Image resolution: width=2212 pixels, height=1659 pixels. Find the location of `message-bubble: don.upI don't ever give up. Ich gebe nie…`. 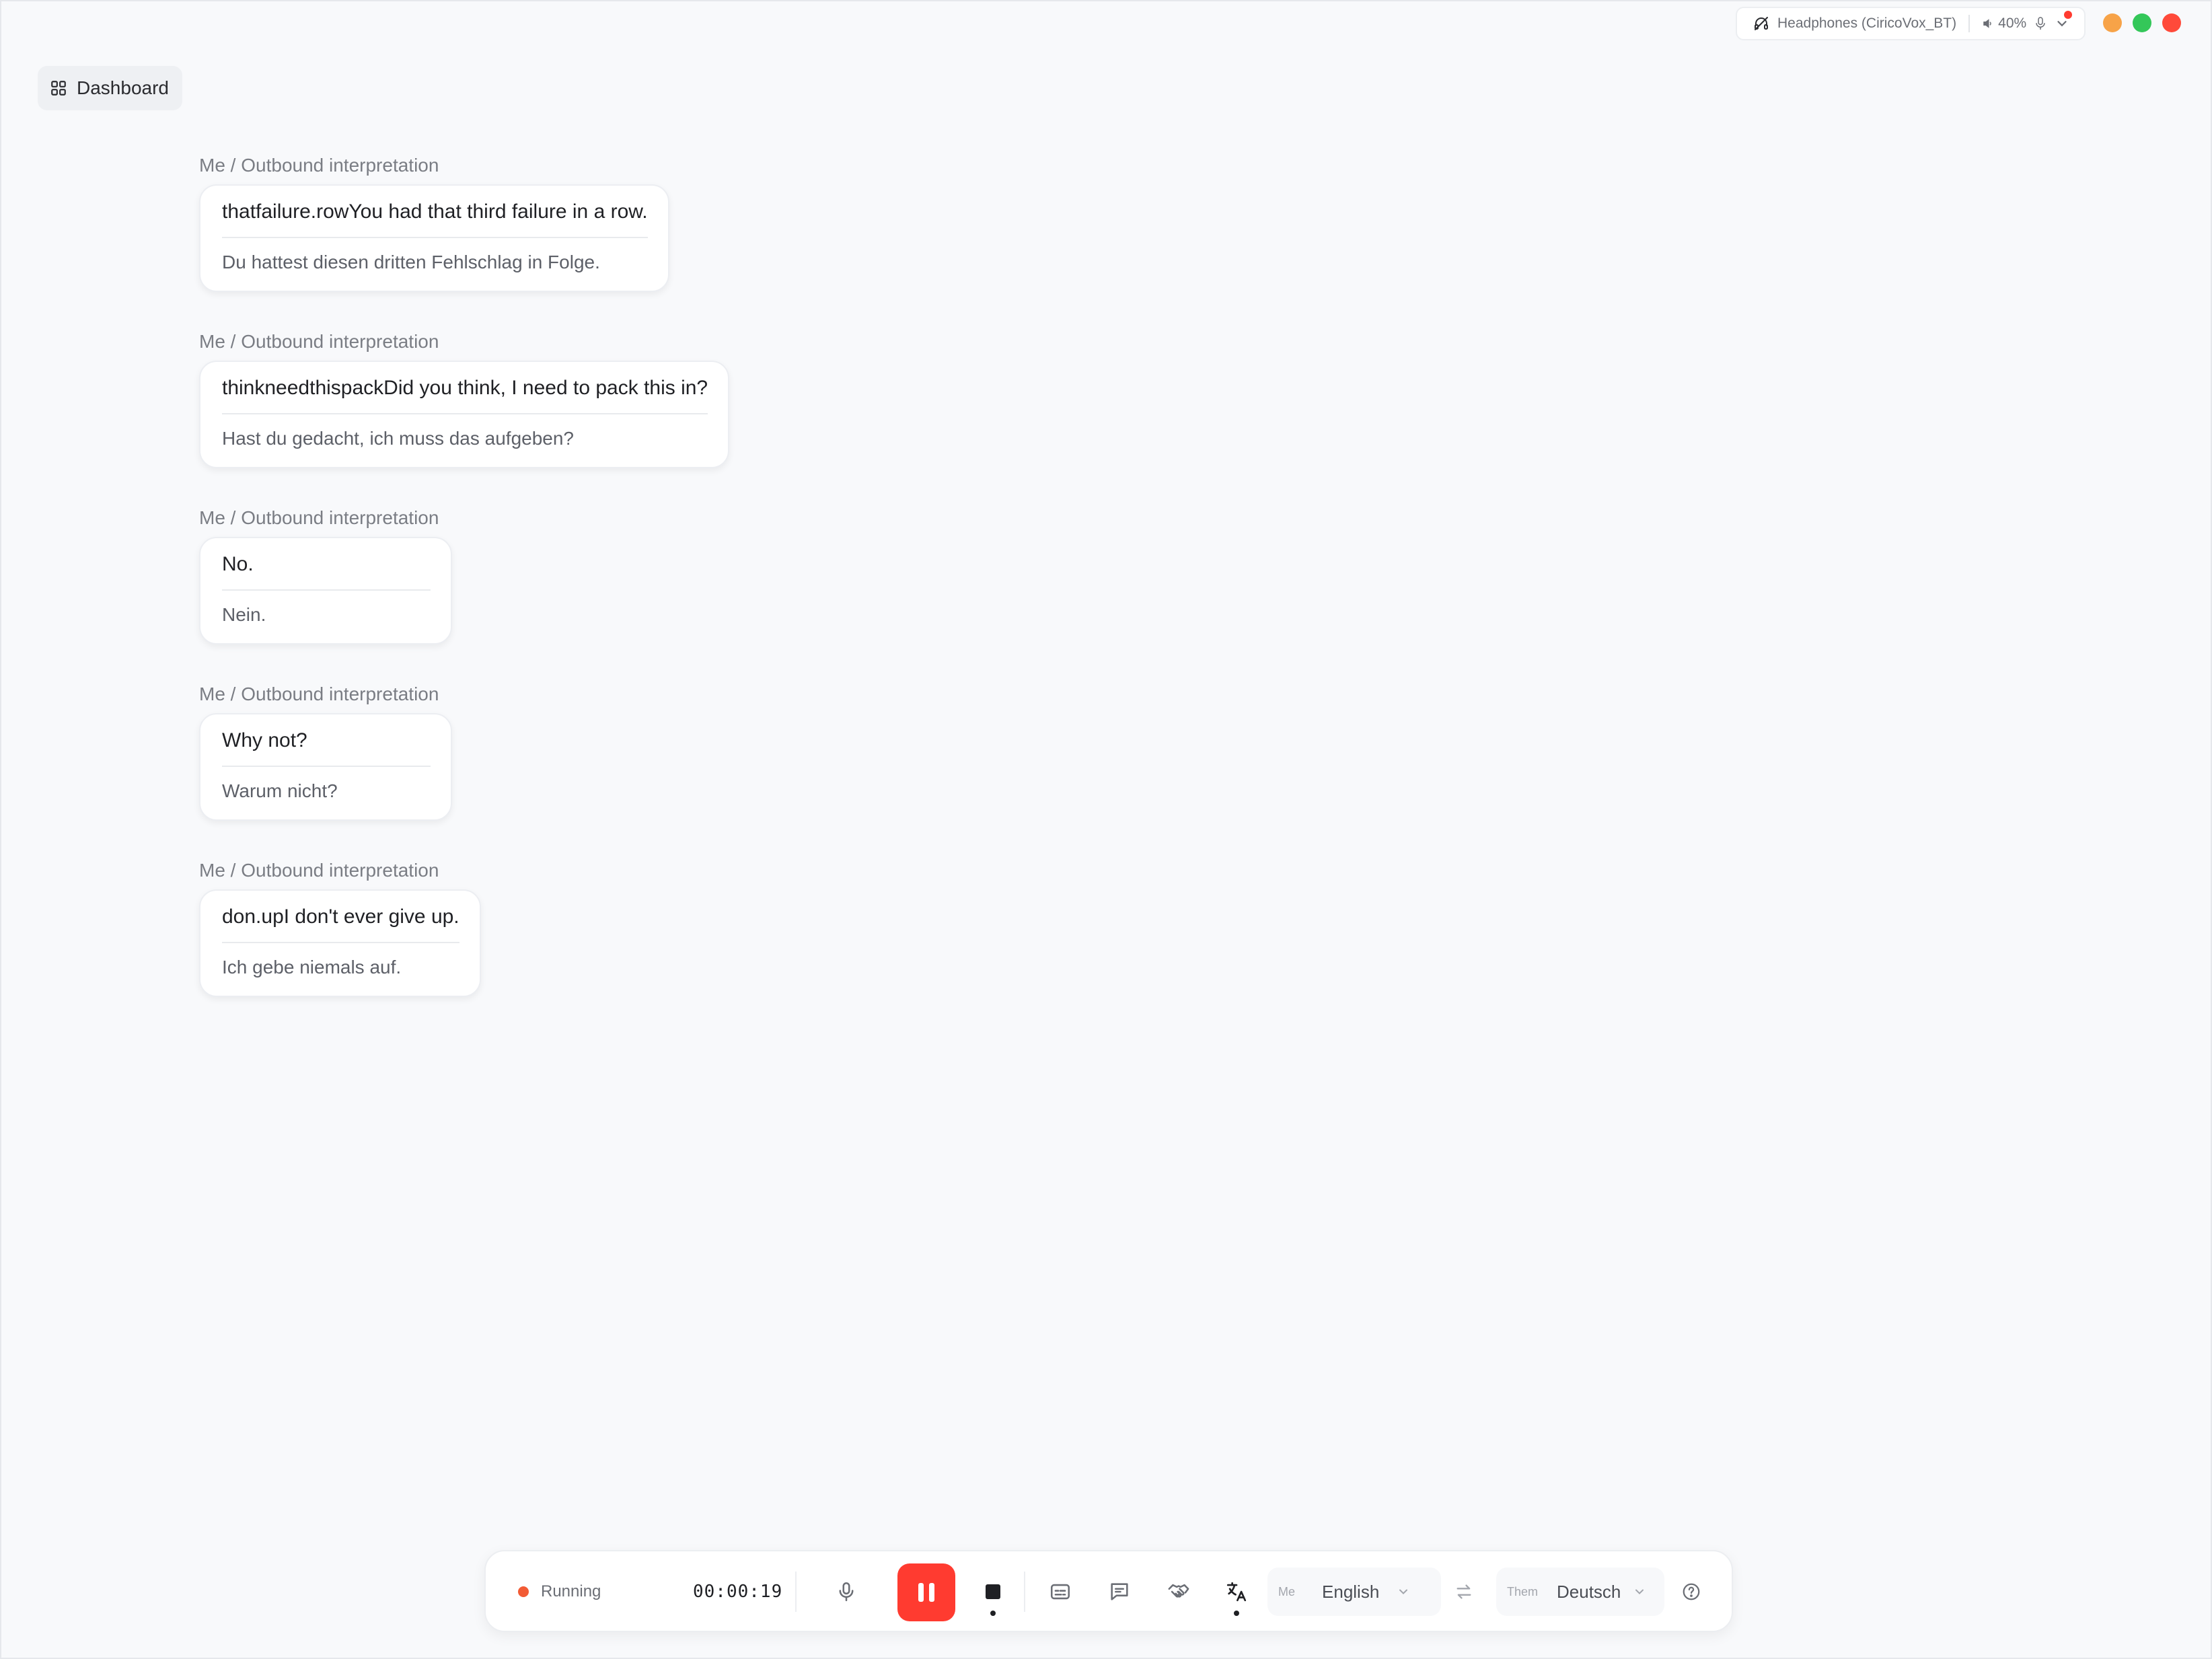

message-bubble: don.upI don't ever give up. Ich gebe nie… is located at coordinates (340, 943).